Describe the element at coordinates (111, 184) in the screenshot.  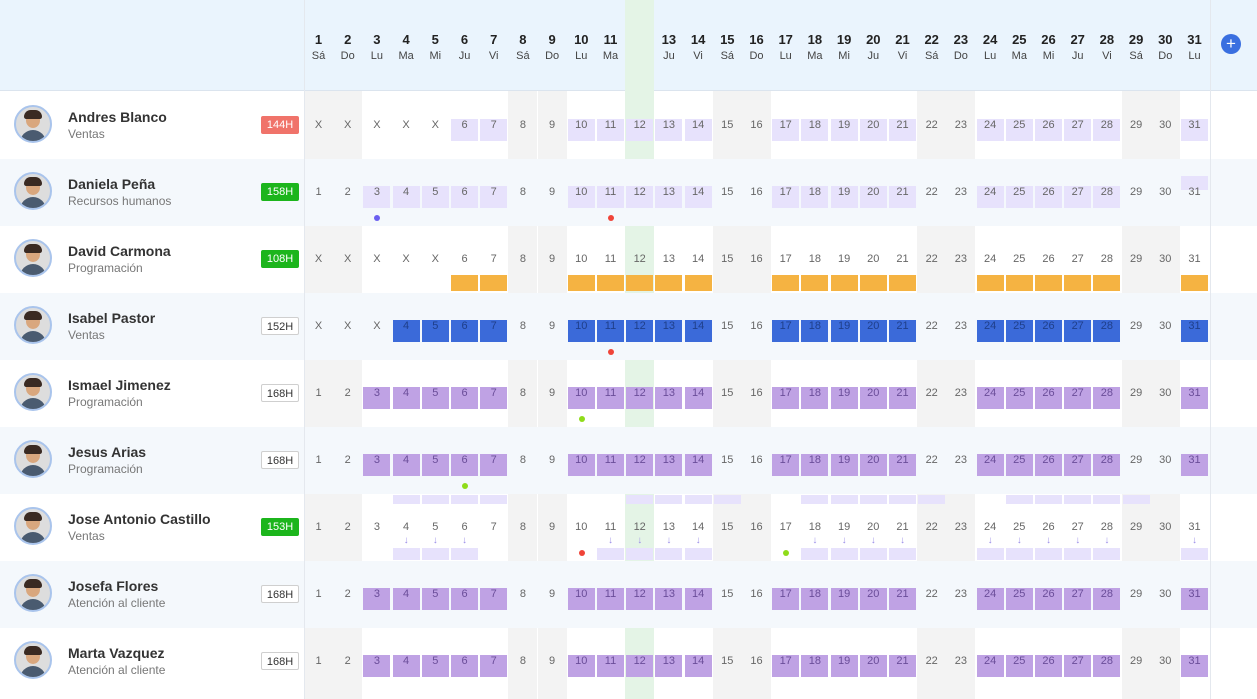
I see `employee-name: Daniela Peña` at that location.